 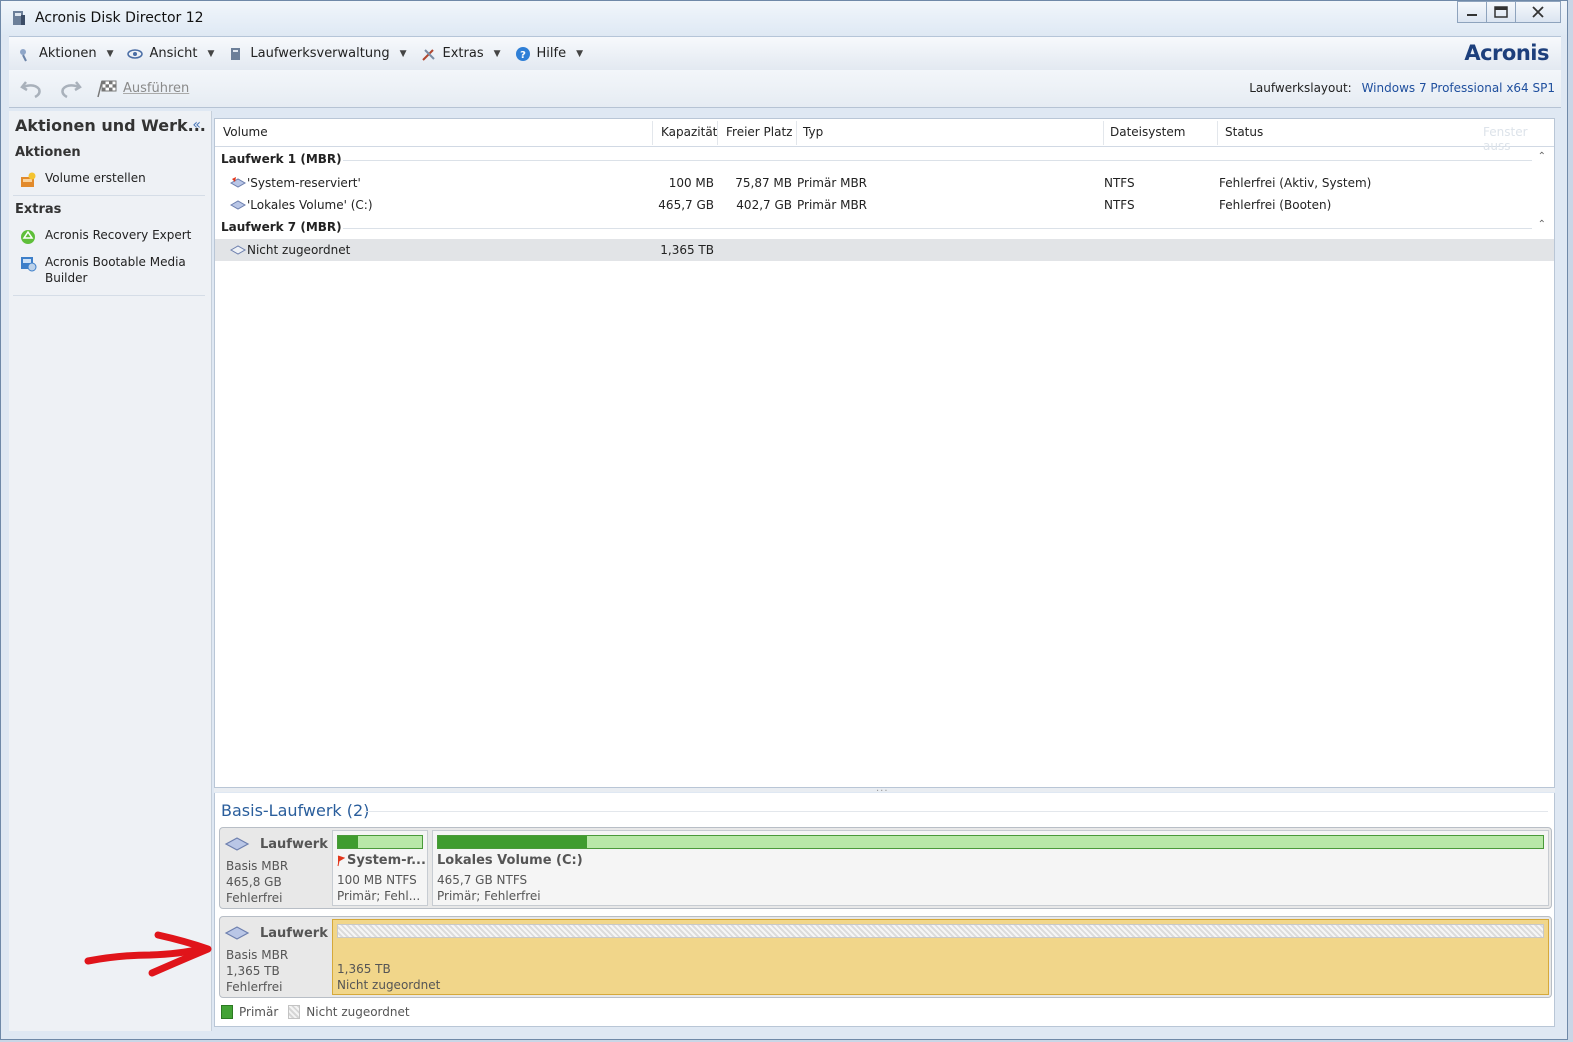 I want to click on column-filesystem: Dateisystem, so click(x=1147, y=132).